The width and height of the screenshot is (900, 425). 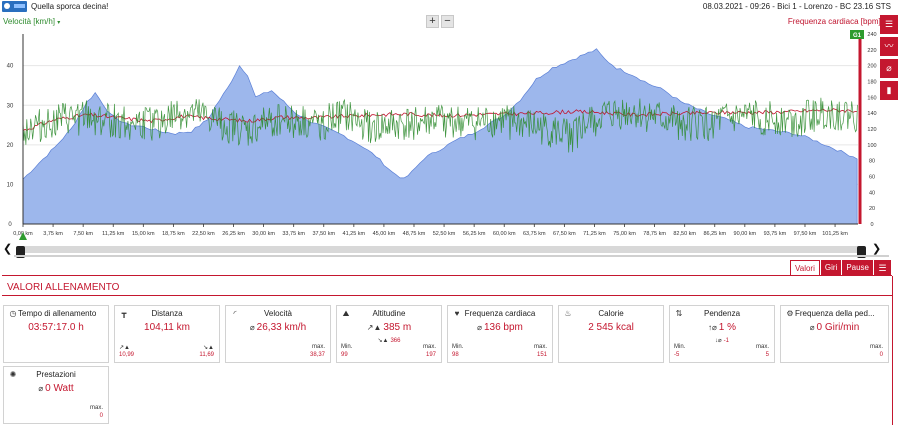 I want to click on x-tick-label: 101,25 km, so click(x=835, y=234).